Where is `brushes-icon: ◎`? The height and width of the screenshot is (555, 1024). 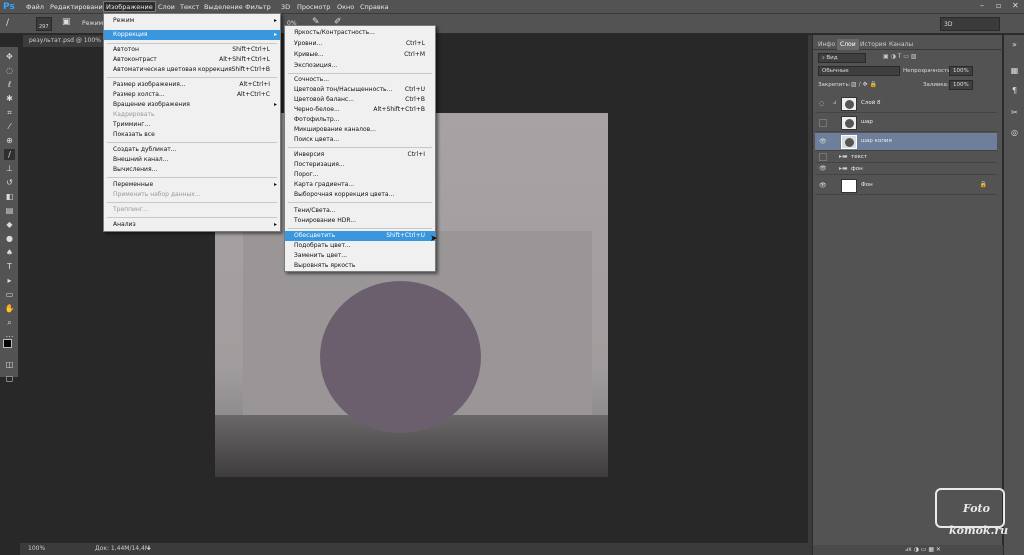 brushes-icon: ◎ is located at coordinates (1014, 132).